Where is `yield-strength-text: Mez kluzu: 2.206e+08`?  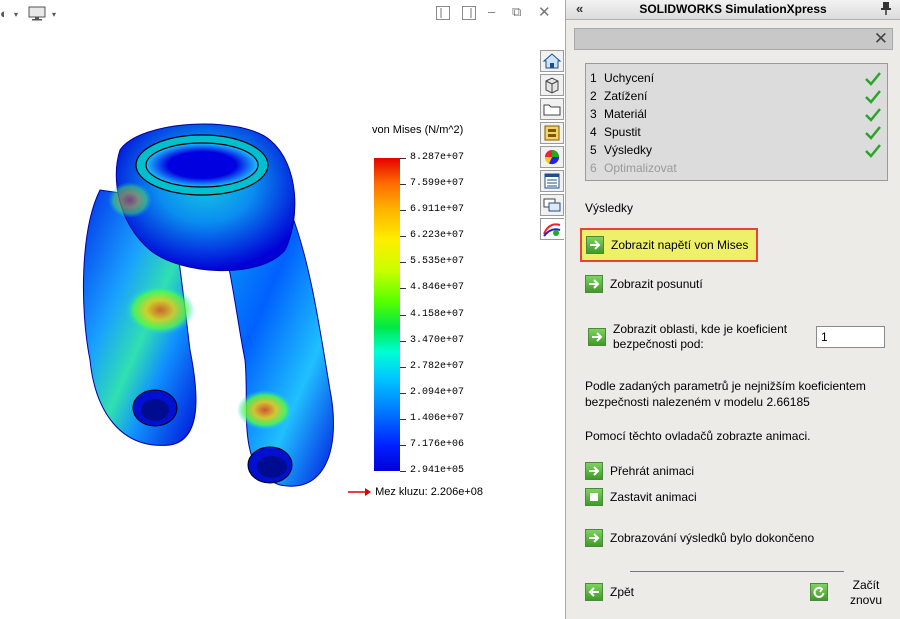
yield-strength-text: Mez kluzu: 2.206e+08 is located at coordinates (429, 492).